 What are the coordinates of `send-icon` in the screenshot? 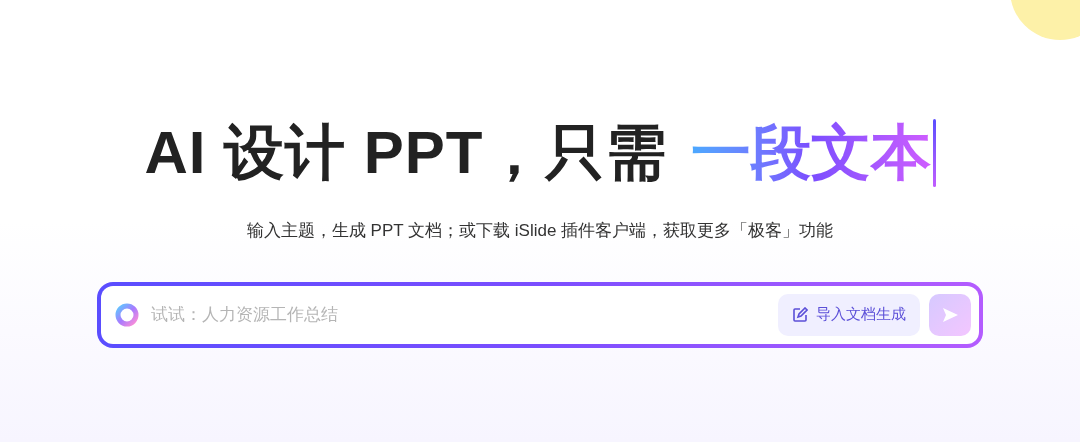 It's located at (950, 314).